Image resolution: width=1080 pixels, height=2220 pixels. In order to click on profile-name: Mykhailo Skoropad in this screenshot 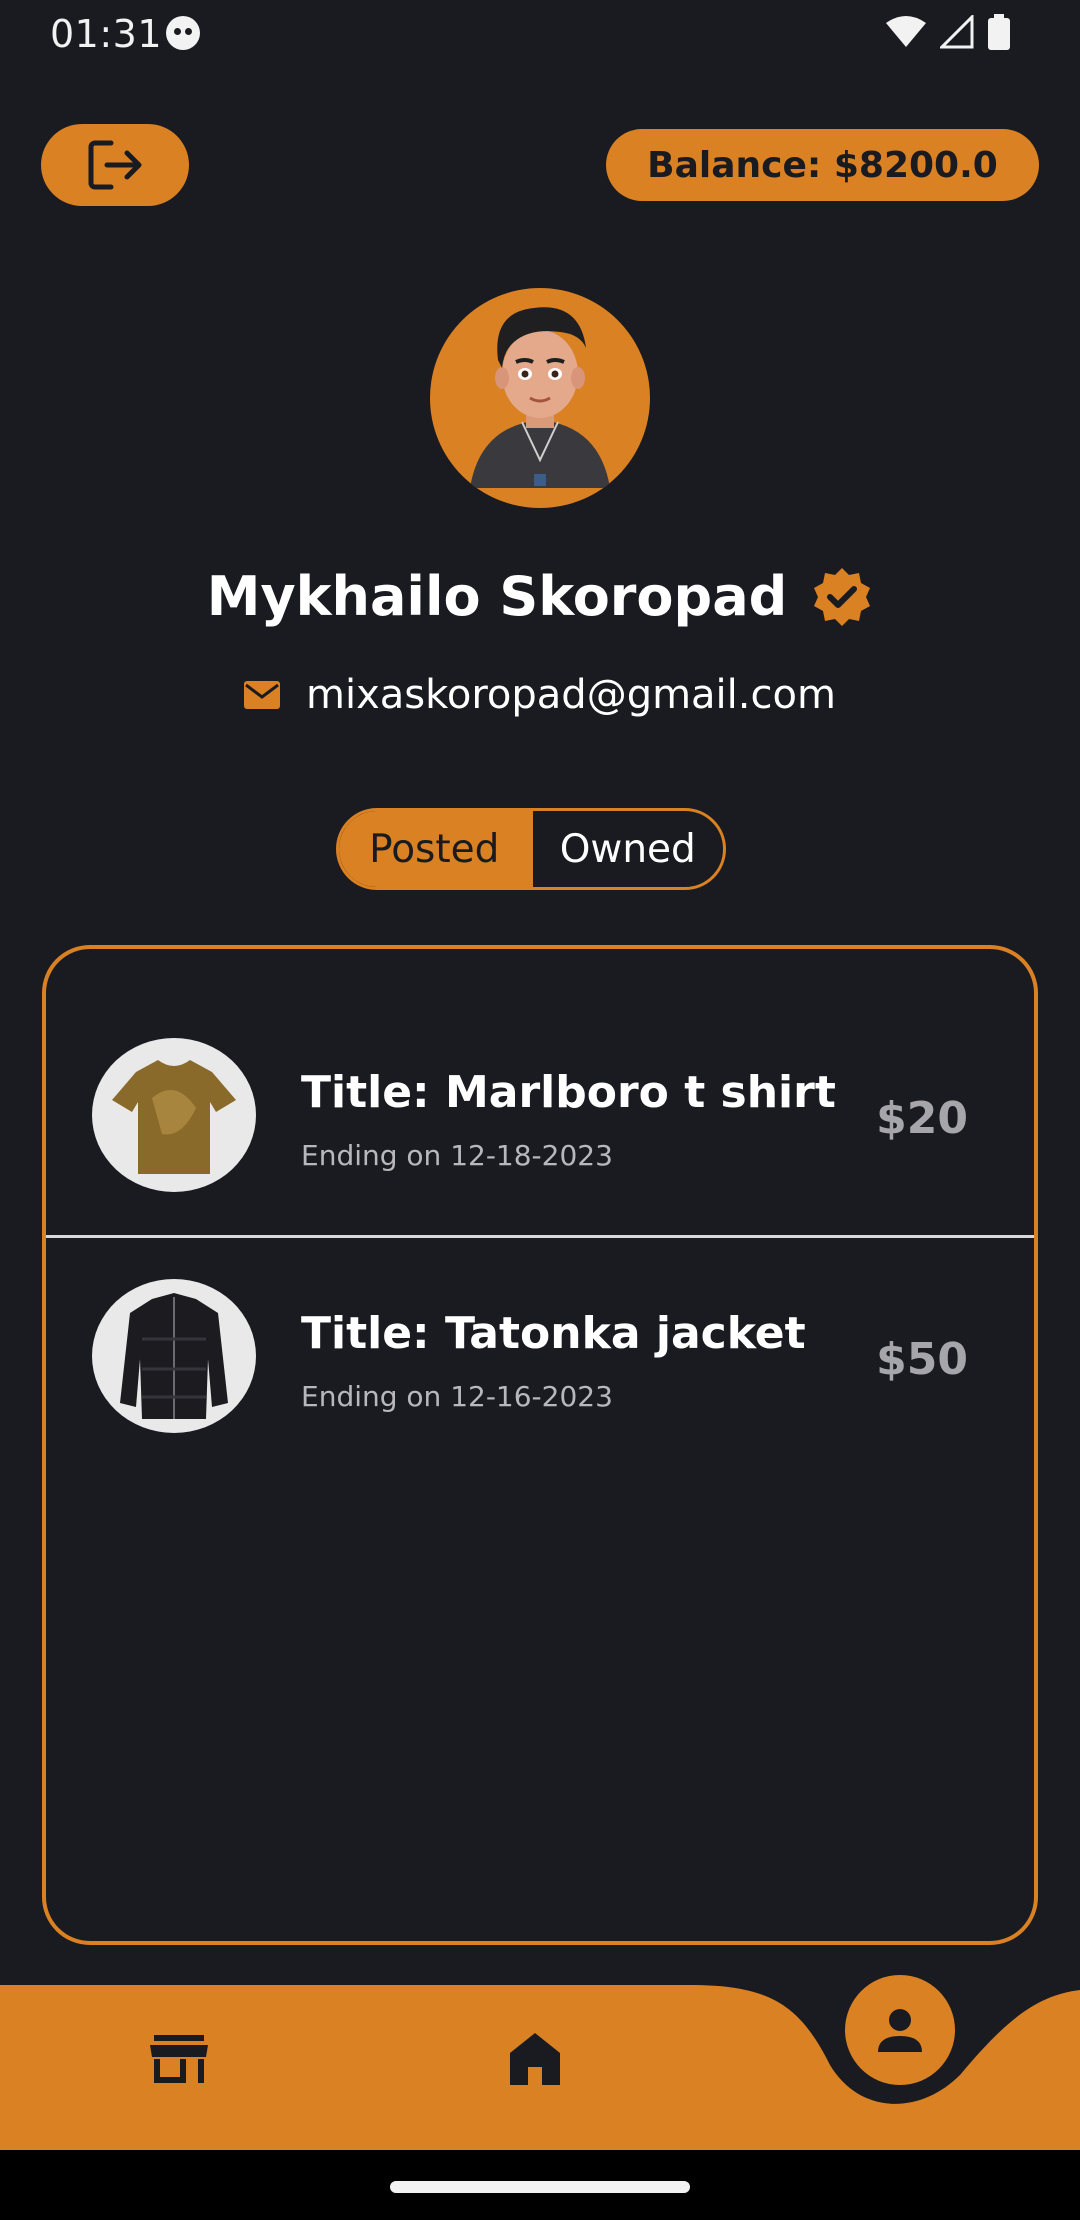, I will do `click(497, 596)`.